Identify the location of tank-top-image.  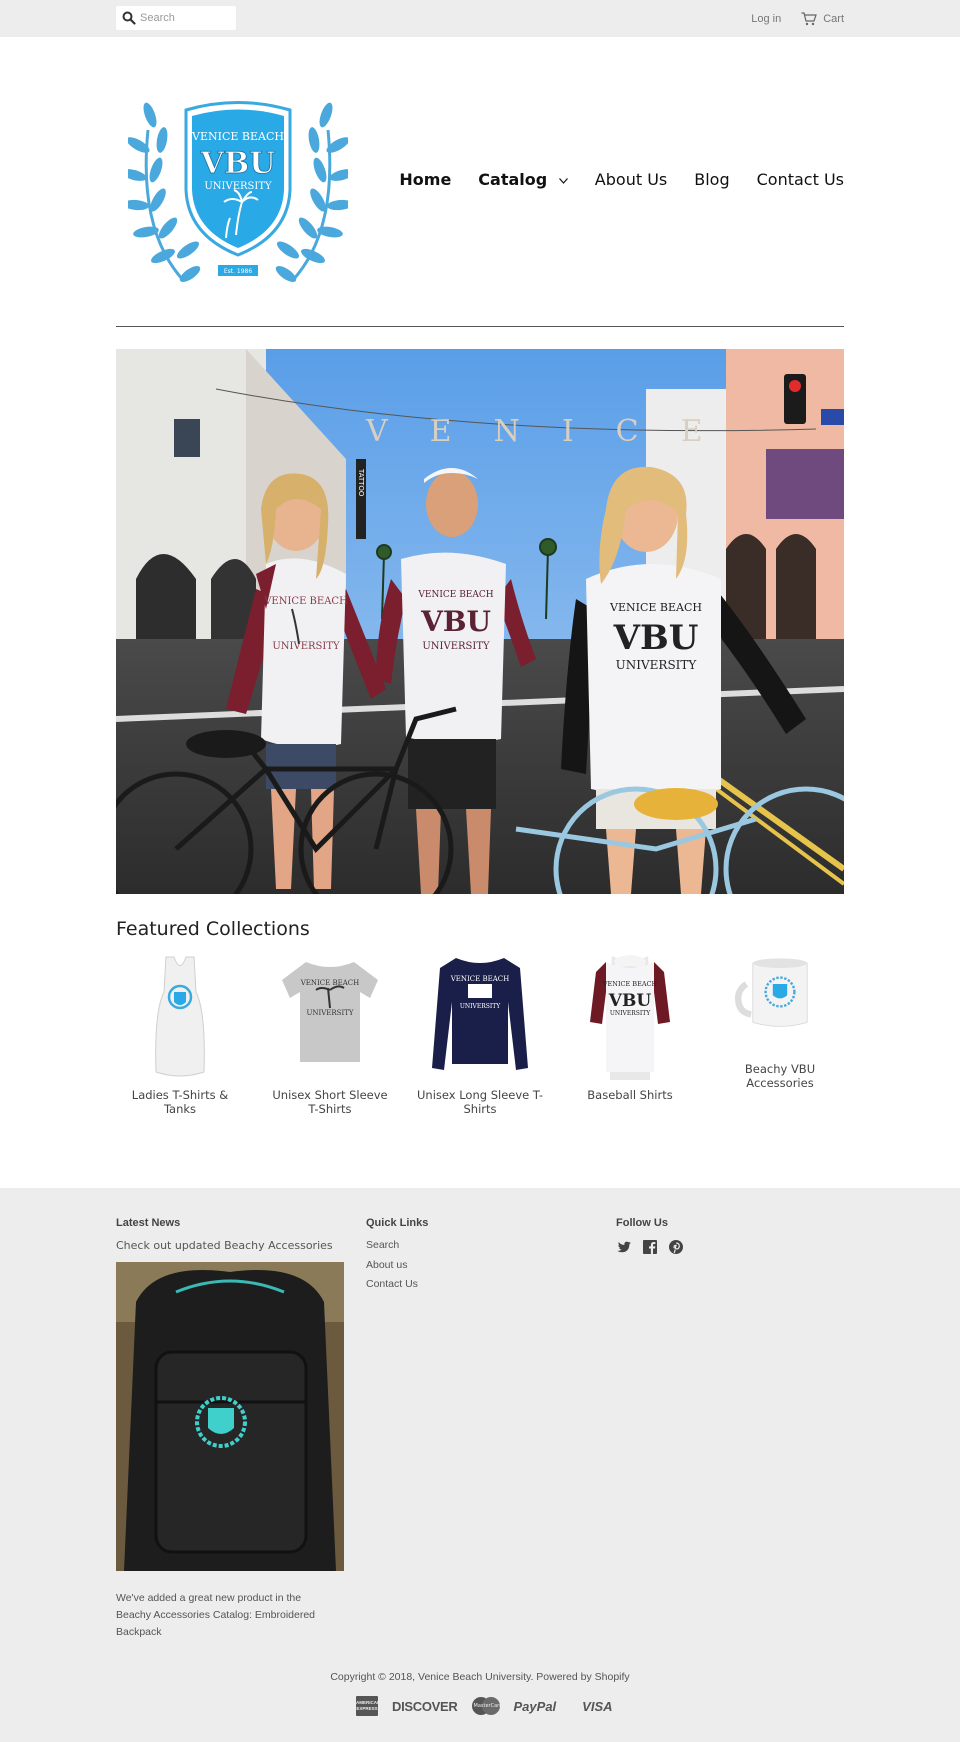
(180, 1017).